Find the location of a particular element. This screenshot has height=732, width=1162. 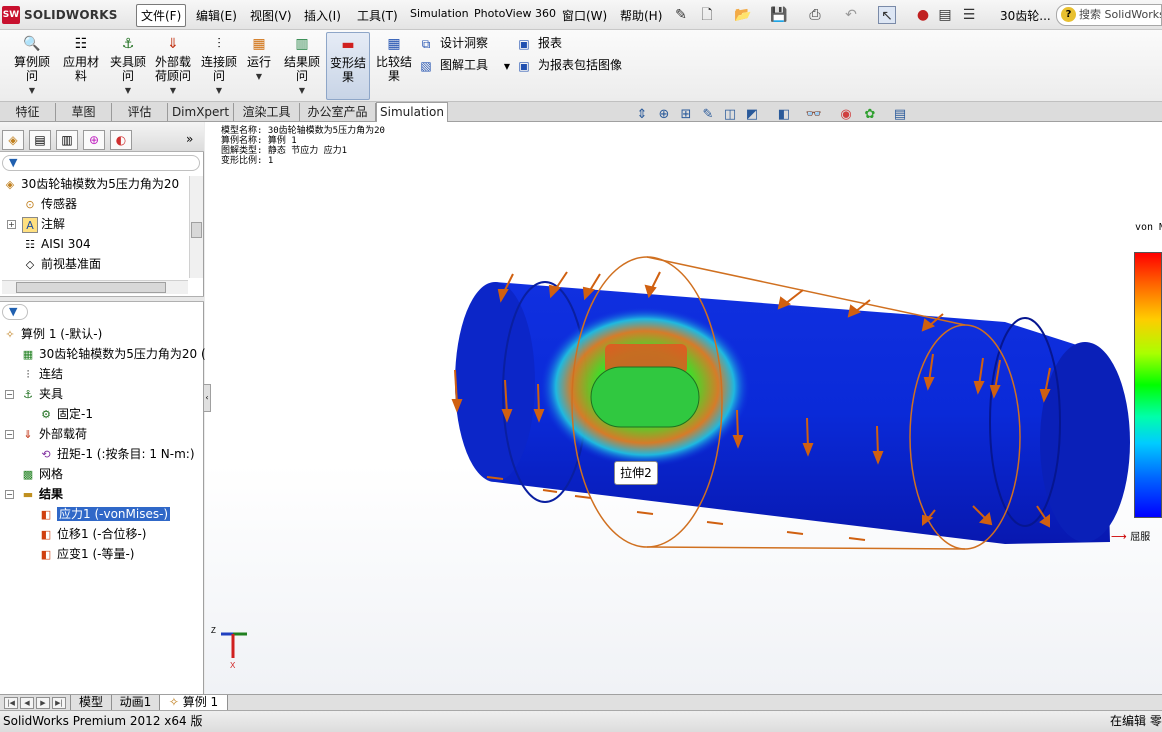

collapse-results-toggle: − is located at coordinates (9, 494).